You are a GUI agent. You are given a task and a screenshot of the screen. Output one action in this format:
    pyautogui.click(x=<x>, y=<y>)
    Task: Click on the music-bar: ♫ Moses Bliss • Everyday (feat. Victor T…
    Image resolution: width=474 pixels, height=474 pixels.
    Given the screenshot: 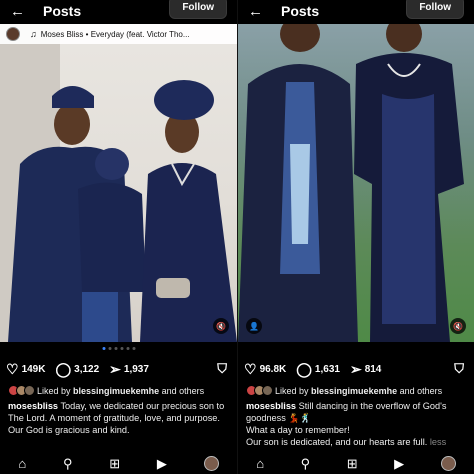 What is the action you would take?
    pyautogui.click(x=118, y=34)
    